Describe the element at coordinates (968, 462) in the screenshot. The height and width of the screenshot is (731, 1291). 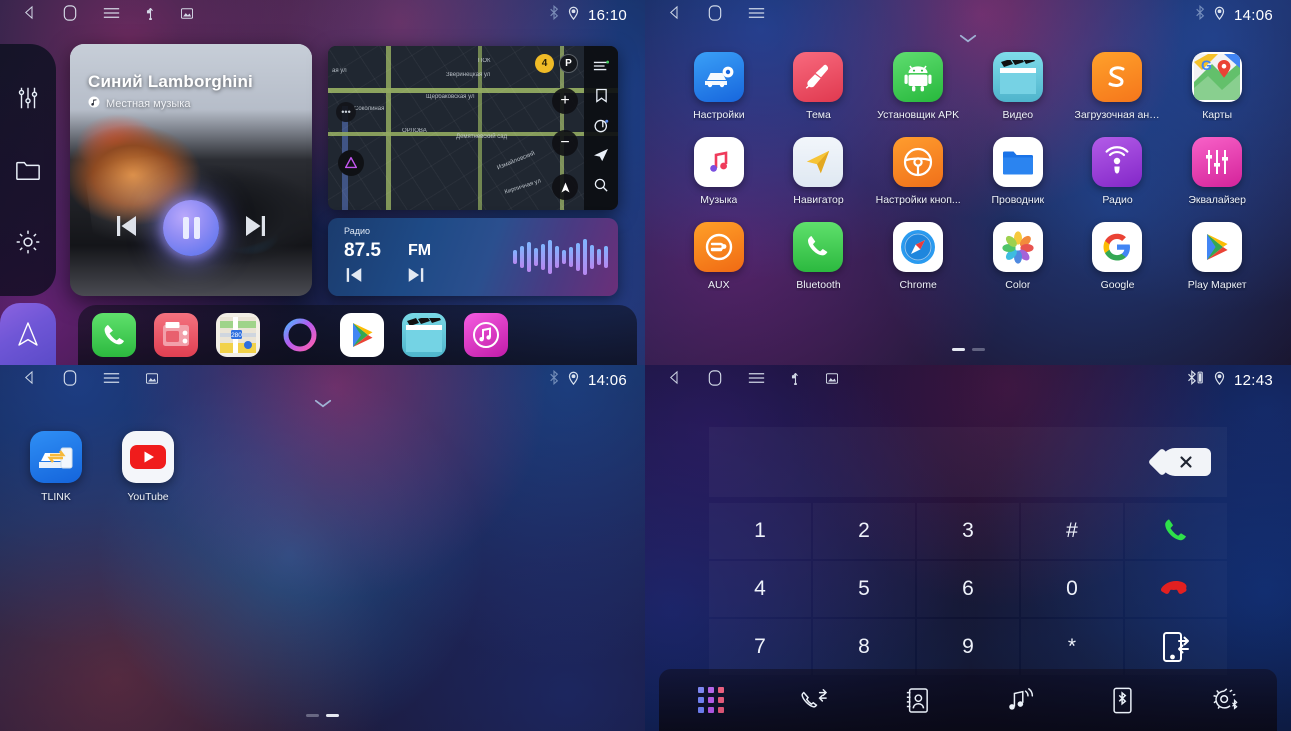
I see `dialer-number-display` at that location.